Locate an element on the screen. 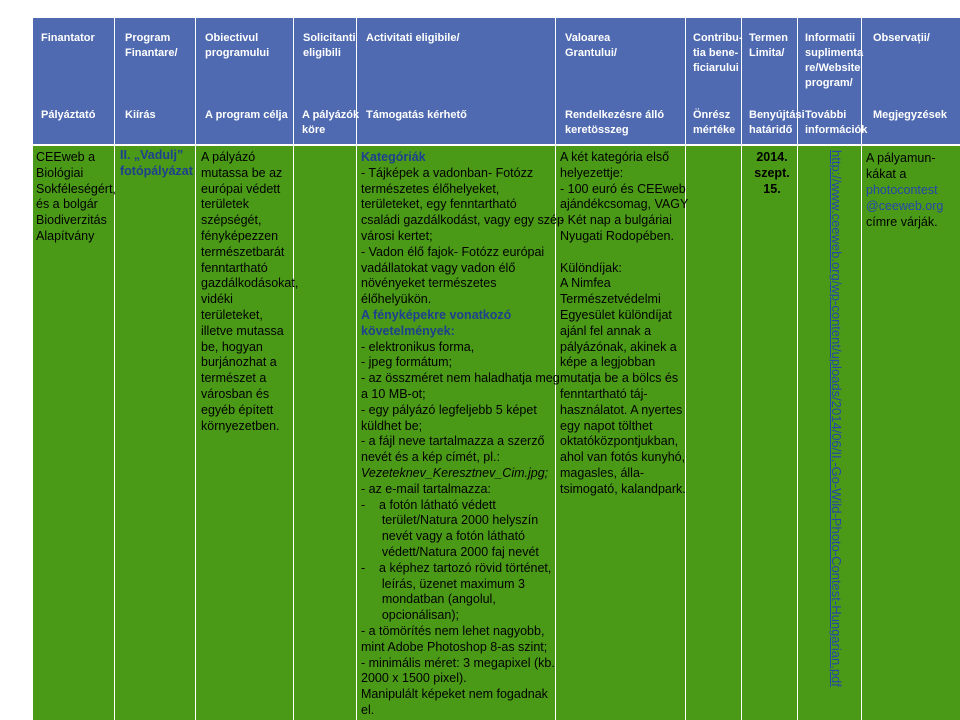  grant-line: Egyesület különdíjat is located at coordinates (616, 314).